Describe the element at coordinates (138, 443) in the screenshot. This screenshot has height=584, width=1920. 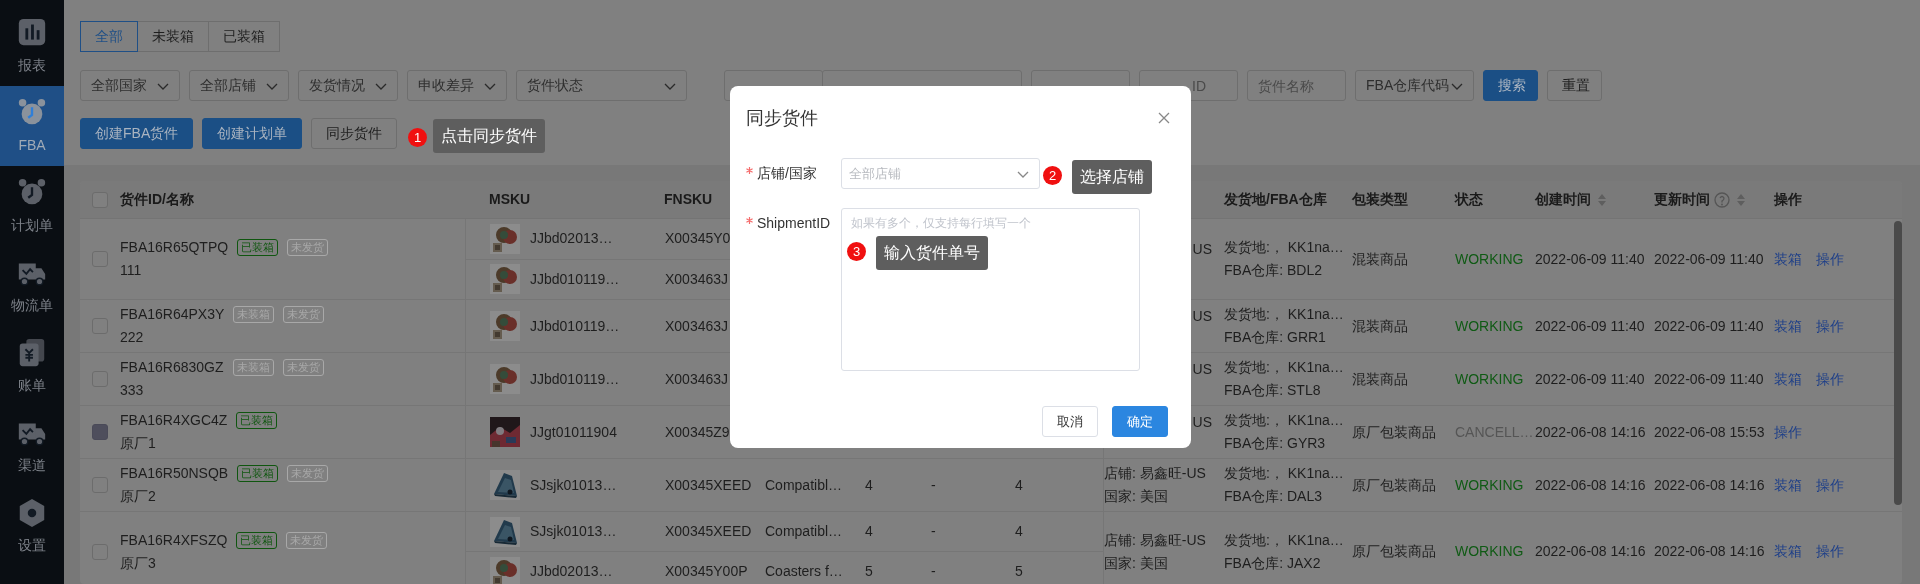
I see `shipment-name: 原厂1` at that location.